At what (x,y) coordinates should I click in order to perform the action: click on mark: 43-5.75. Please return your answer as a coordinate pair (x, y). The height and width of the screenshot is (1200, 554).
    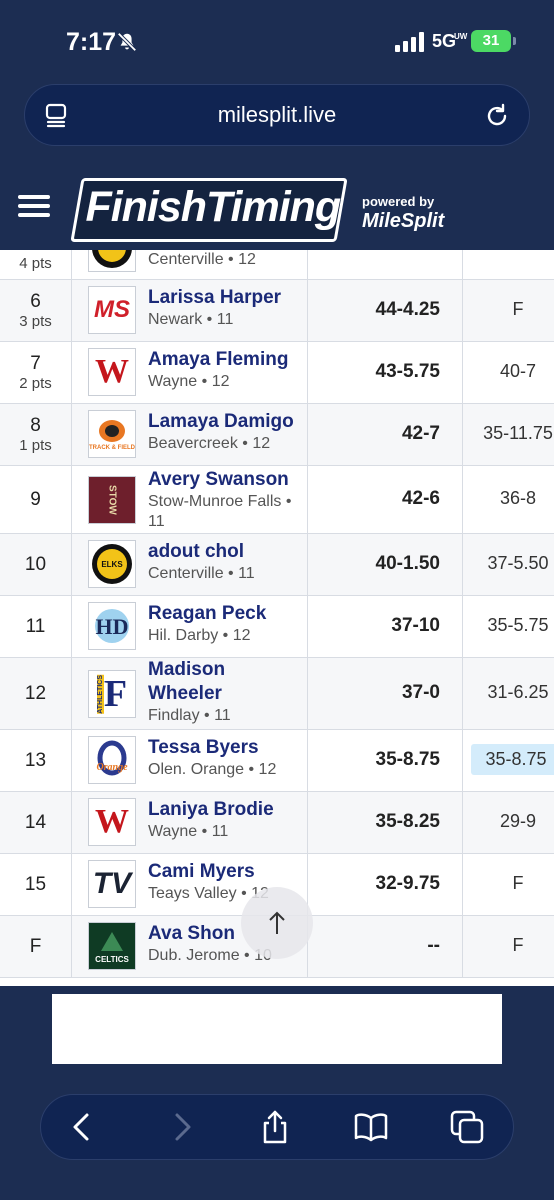
    Looking at the image, I should click on (407, 371).